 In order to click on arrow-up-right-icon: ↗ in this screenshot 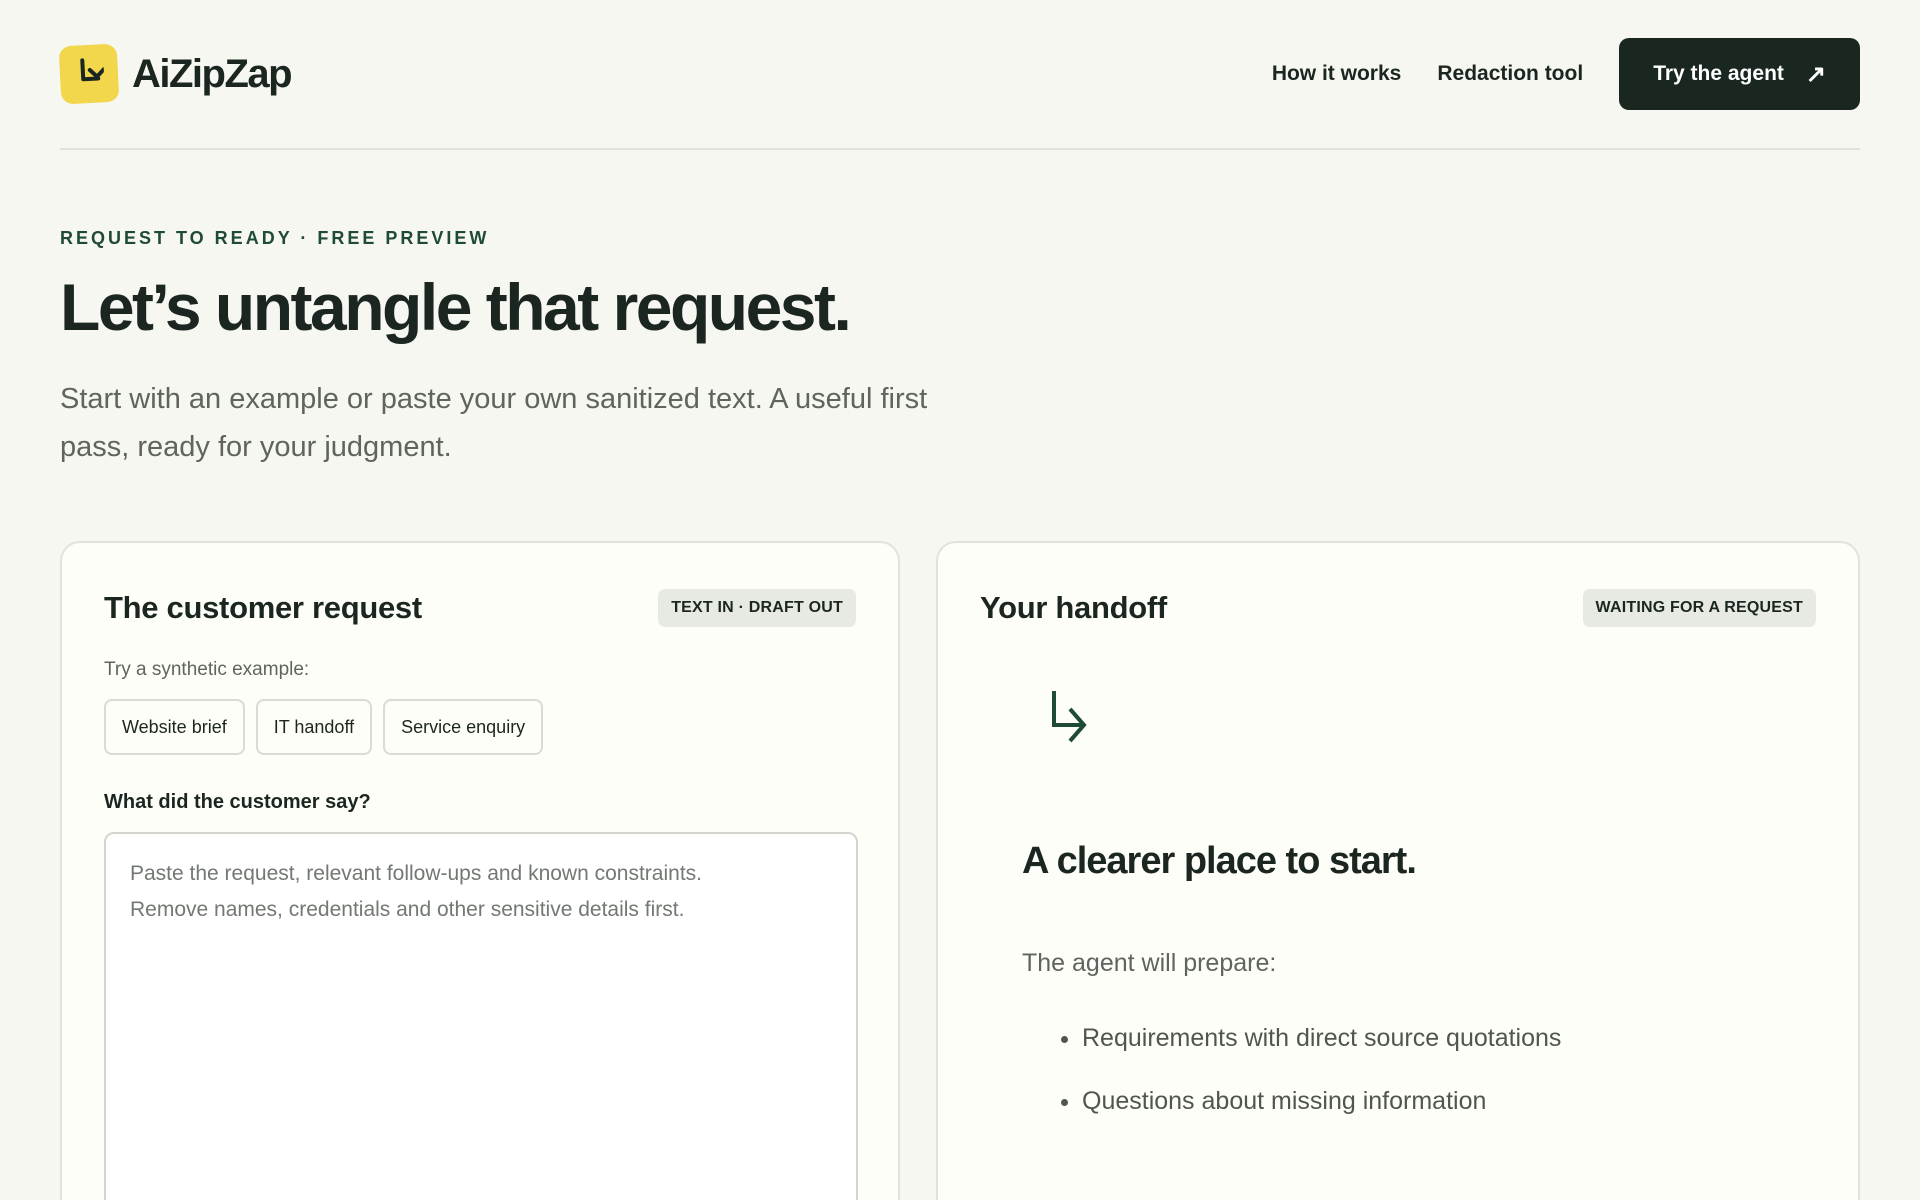, I will do `click(1815, 74)`.